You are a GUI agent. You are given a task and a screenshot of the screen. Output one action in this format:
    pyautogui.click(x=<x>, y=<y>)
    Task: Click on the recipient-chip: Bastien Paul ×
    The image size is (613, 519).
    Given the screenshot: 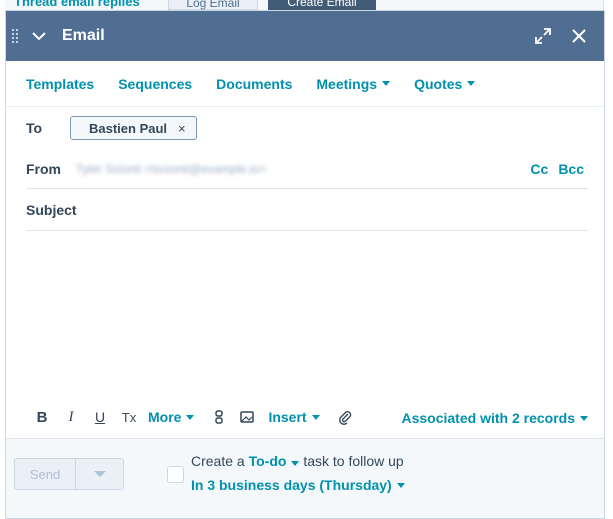 What is the action you would take?
    pyautogui.click(x=133, y=128)
    